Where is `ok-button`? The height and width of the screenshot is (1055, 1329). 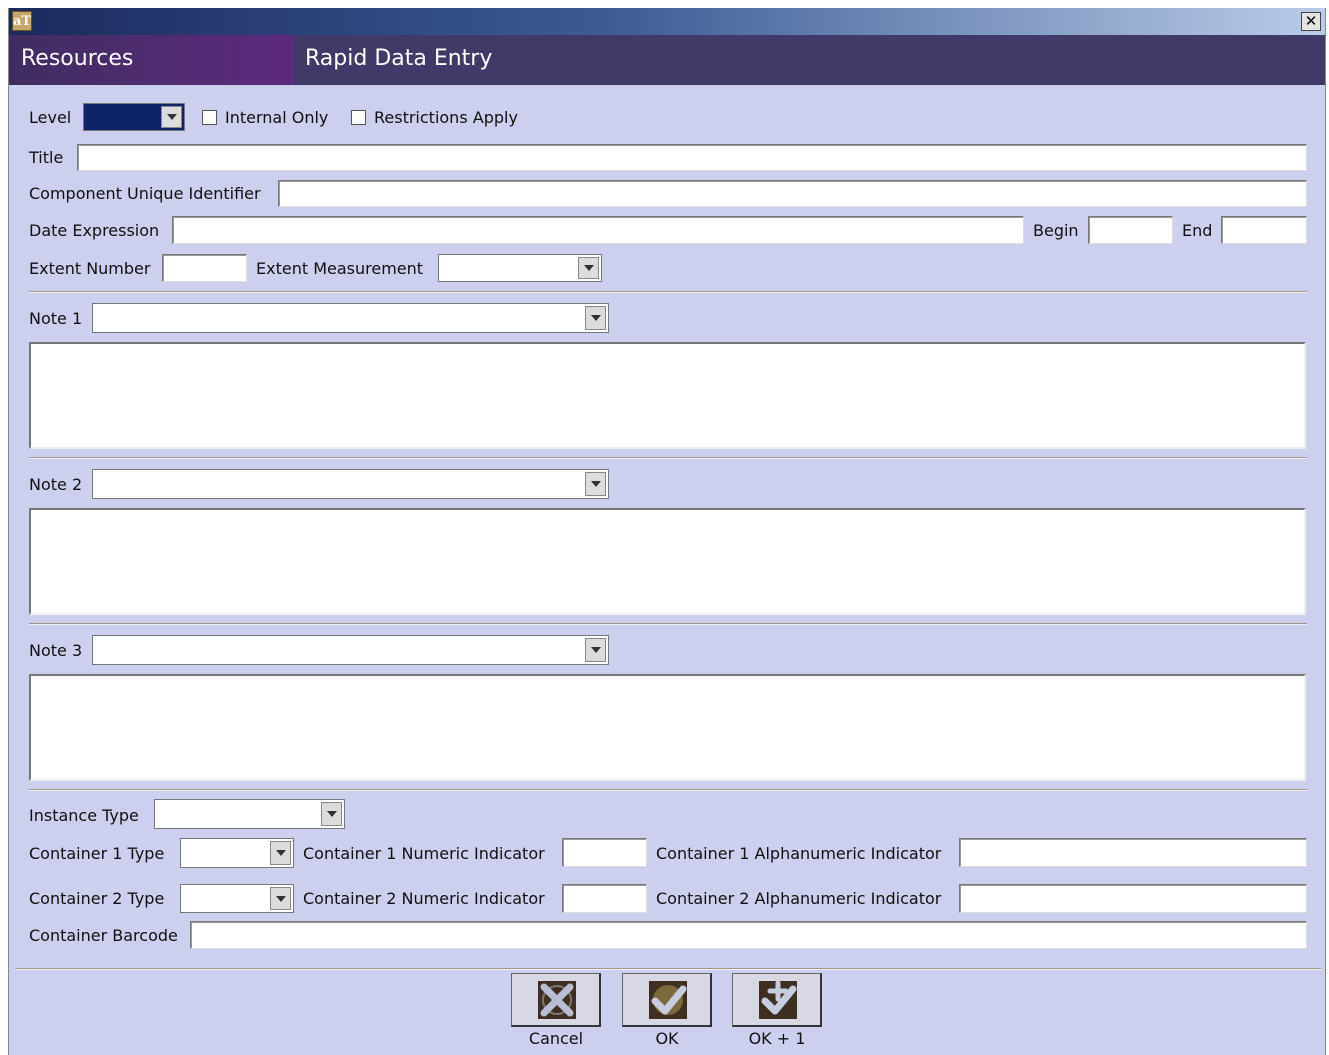
ok-button is located at coordinates (667, 1000).